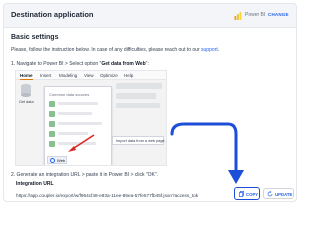  I want to click on ribbon-tab-insert: Insert, so click(46, 75).